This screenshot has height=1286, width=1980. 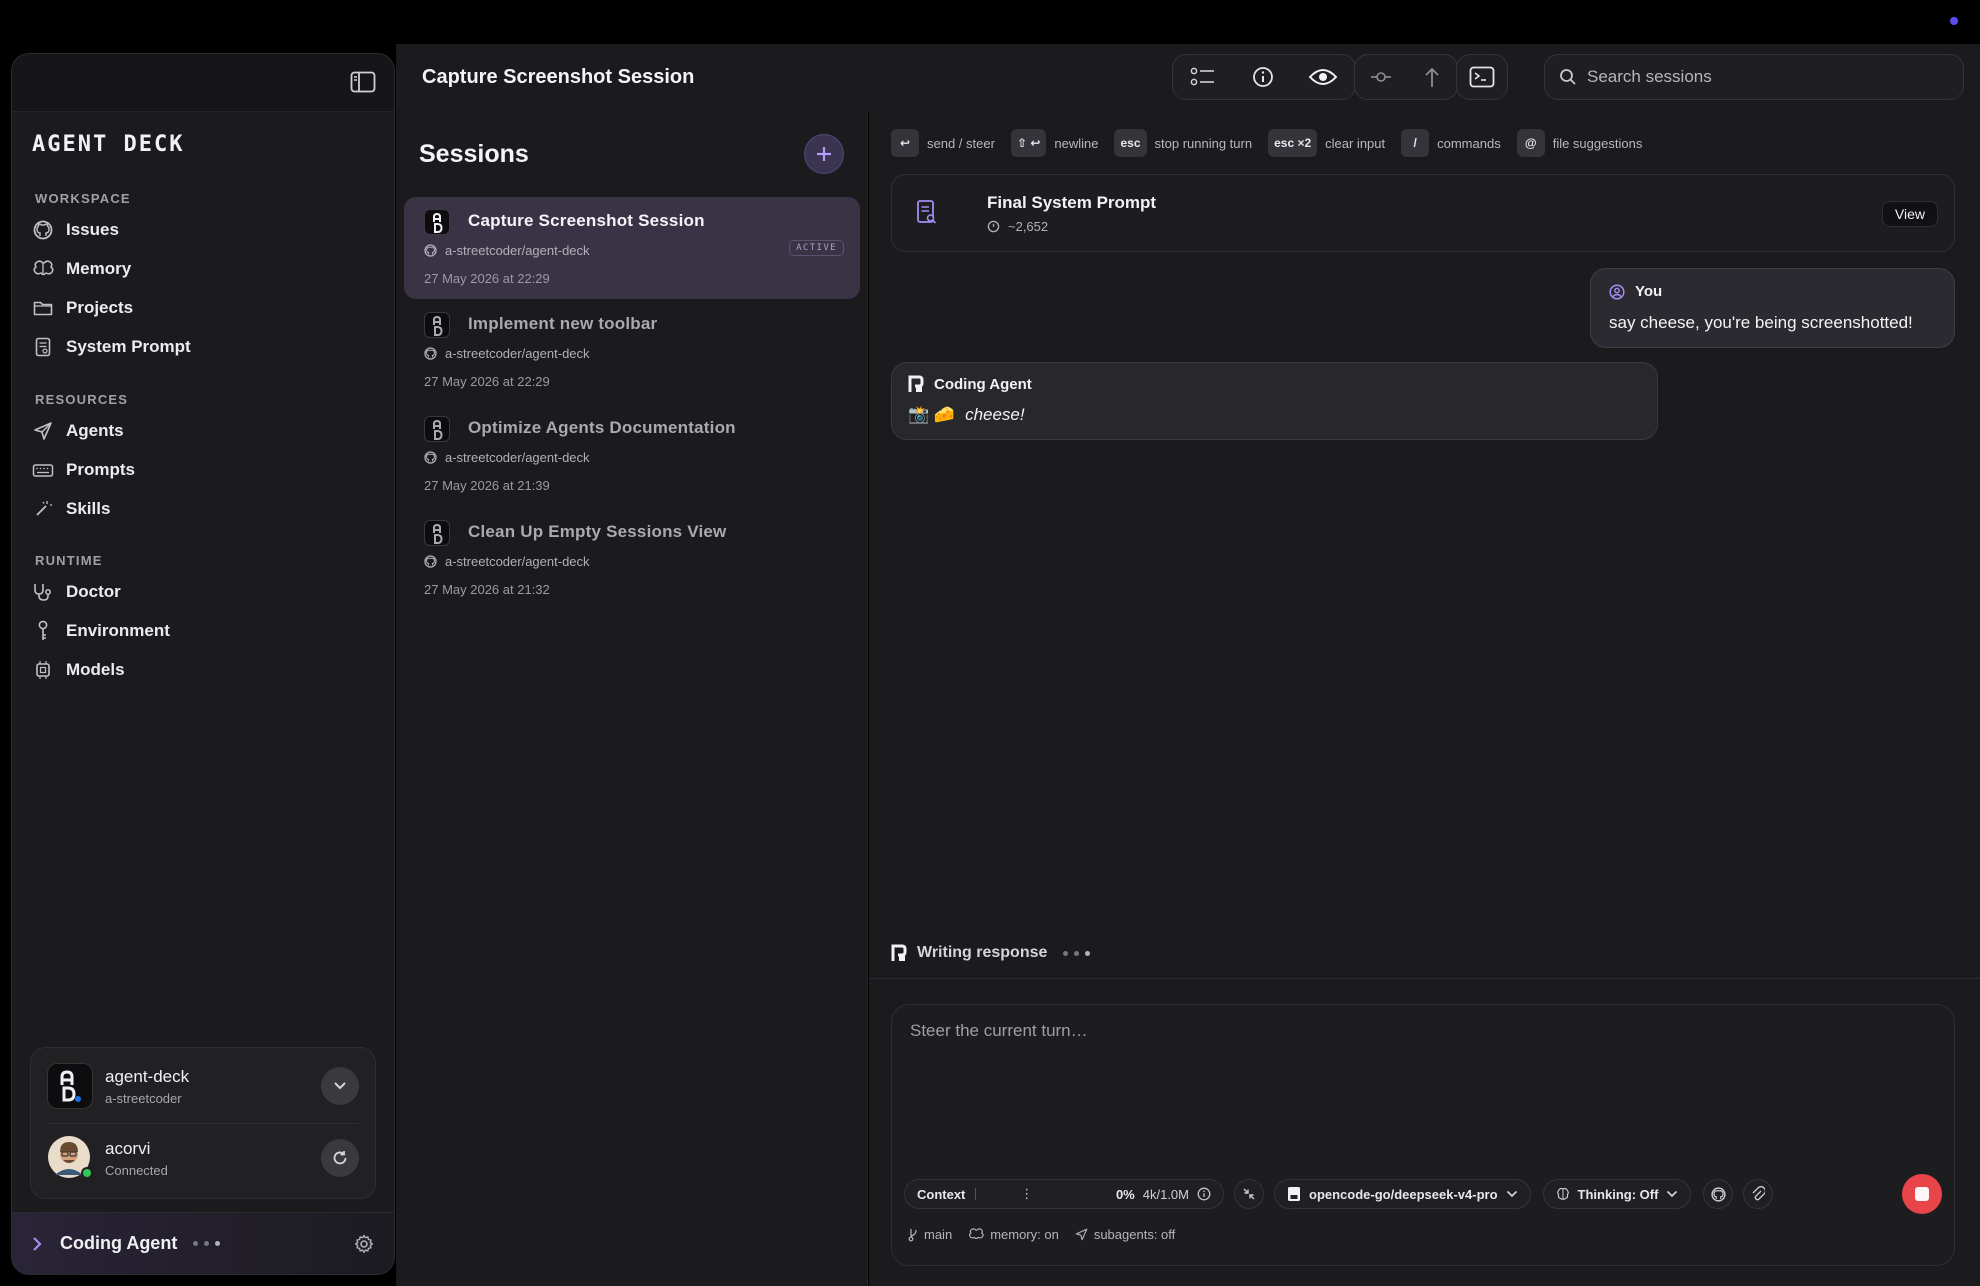 What do you see at coordinates (1415, 143) in the screenshot?
I see `slash-key: /` at bounding box center [1415, 143].